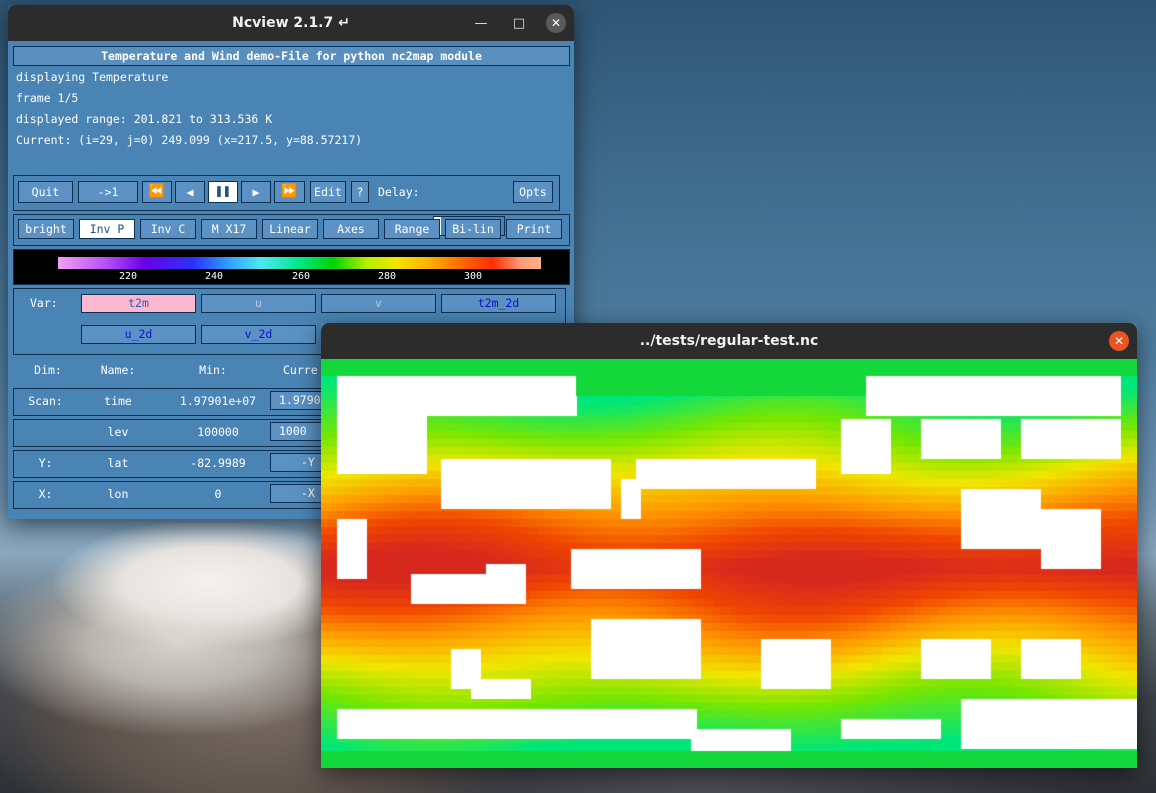 The width and height of the screenshot is (1156, 793). Describe the element at coordinates (256, 192) in the screenshot. I see `step-forward-icon: ▶` at that location.